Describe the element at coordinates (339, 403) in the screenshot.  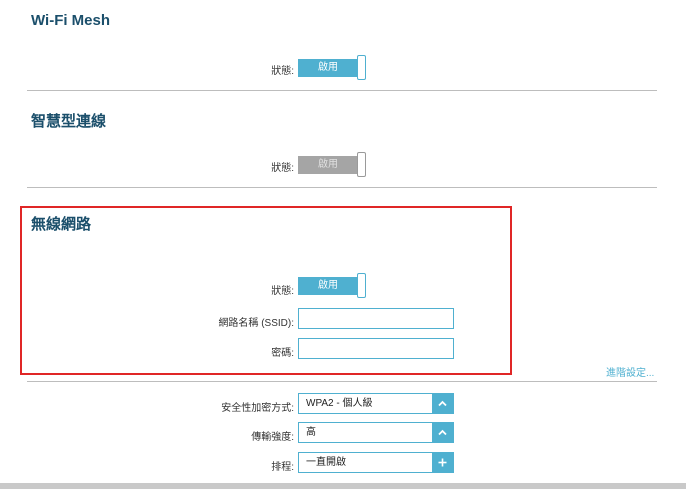
I see `security-value: WPA2 - 個人級` at that location.